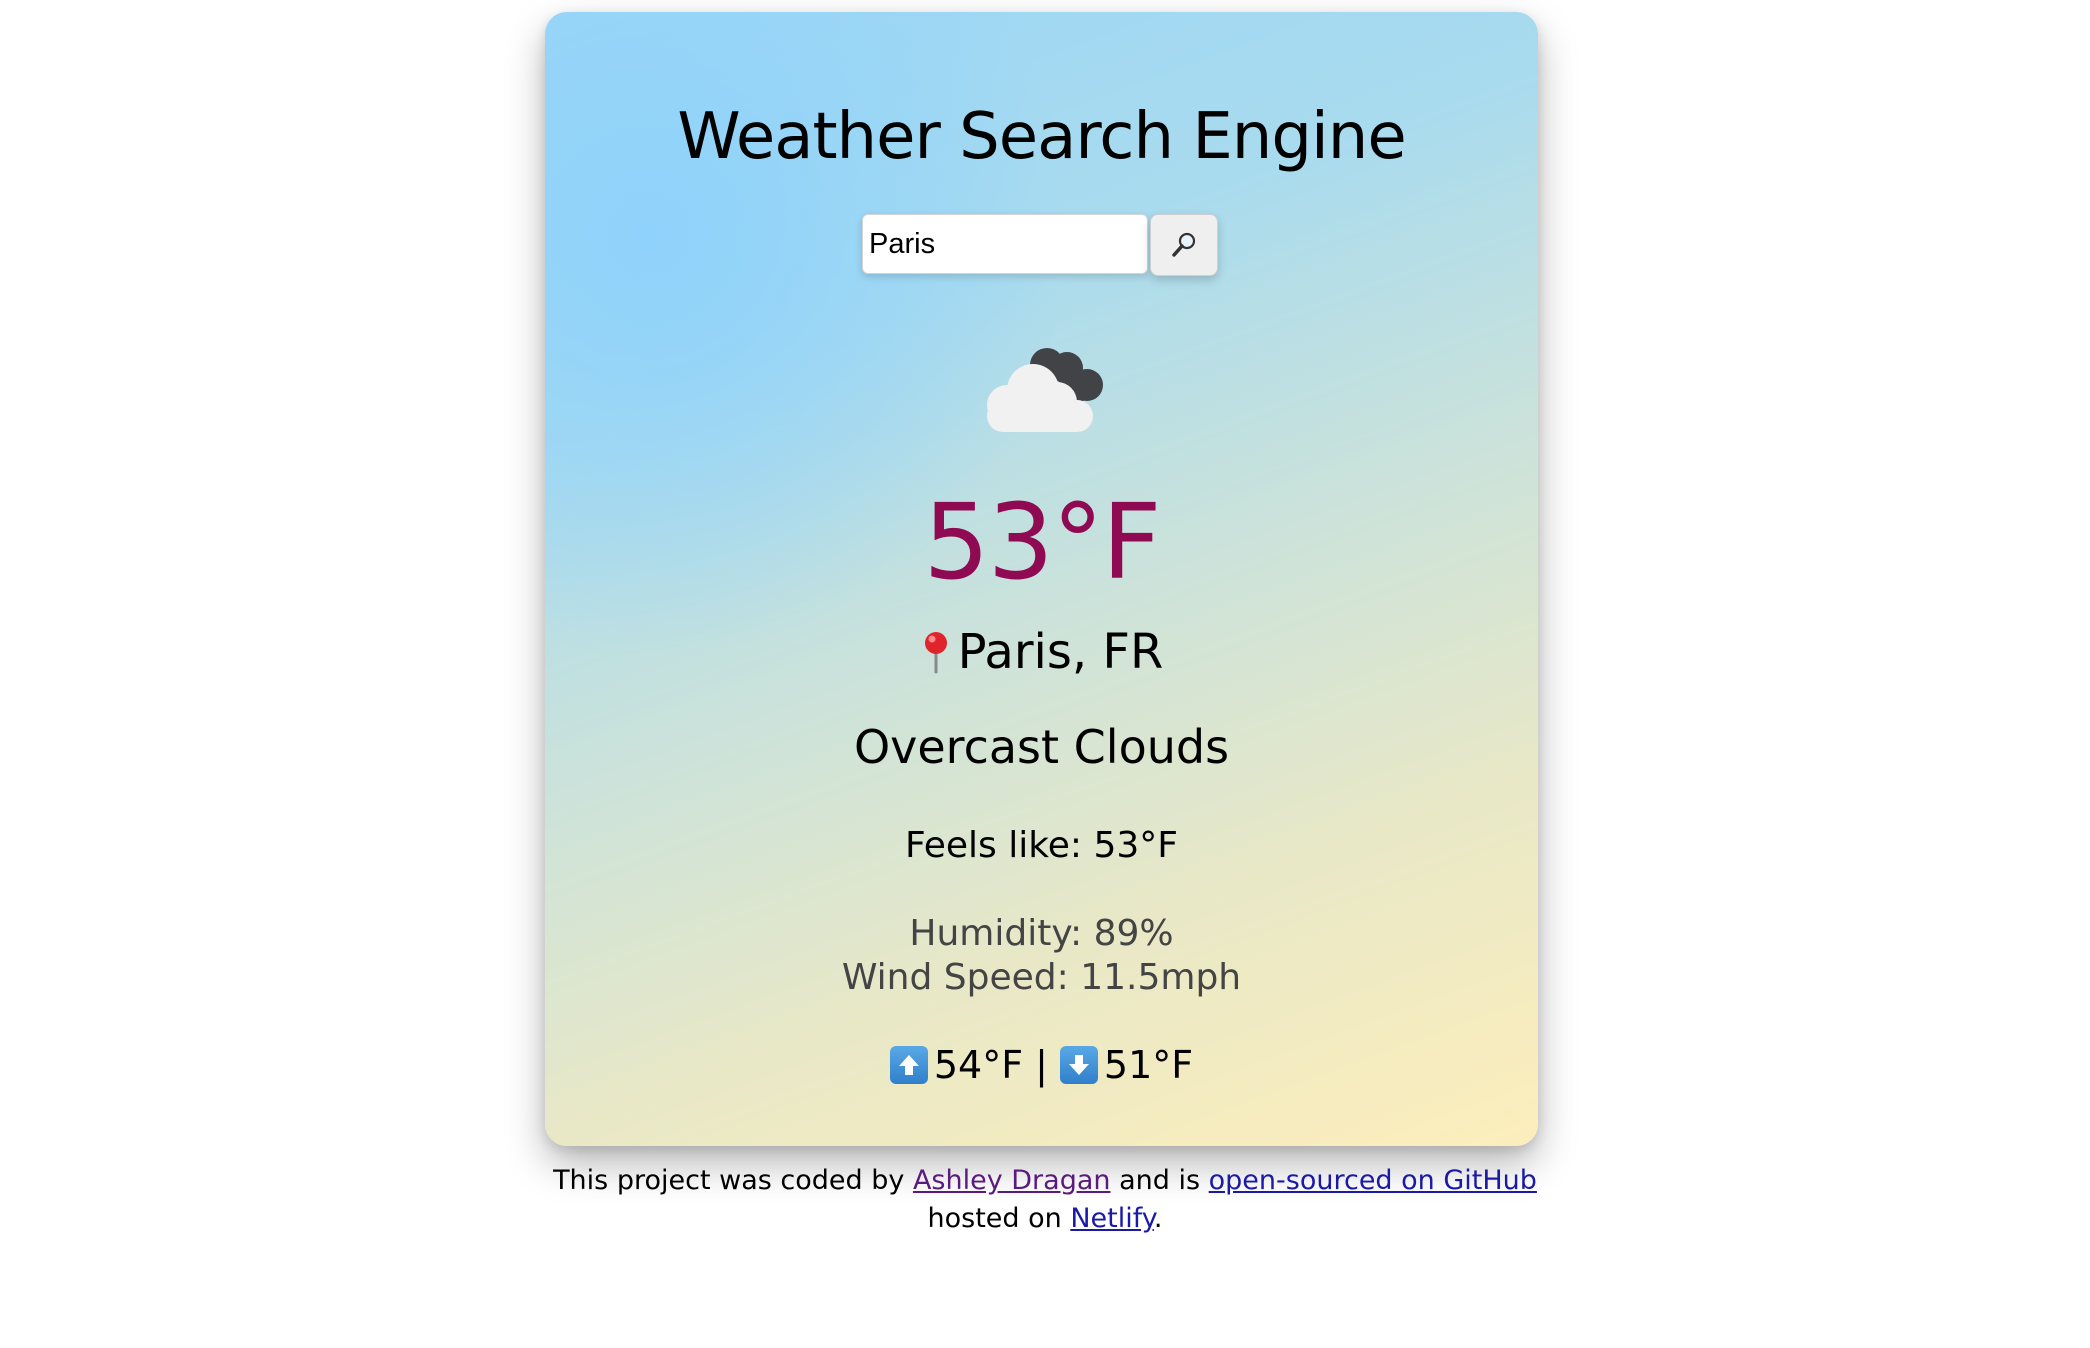 The height and width of the screenshot is (1348, 2090). Describe the element at coordinates (978, 1065) in the screenshot. I see `high-temperature: 54°F` at that location.